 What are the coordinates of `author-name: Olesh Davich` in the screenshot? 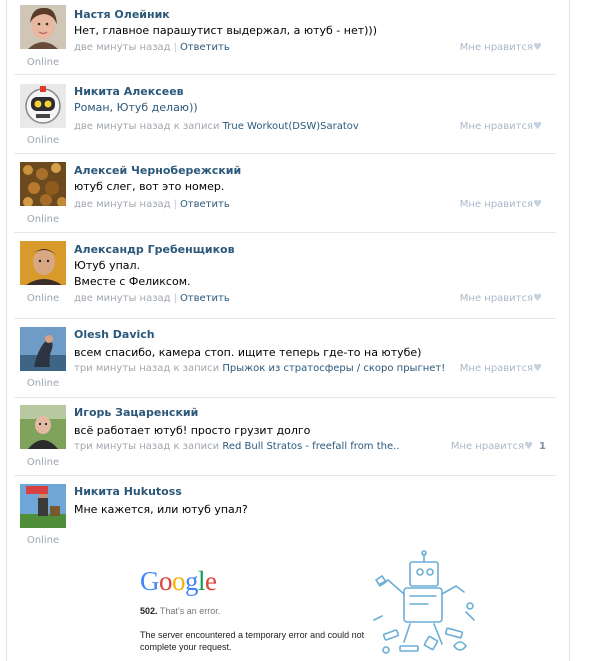 It's located at (315, 334).